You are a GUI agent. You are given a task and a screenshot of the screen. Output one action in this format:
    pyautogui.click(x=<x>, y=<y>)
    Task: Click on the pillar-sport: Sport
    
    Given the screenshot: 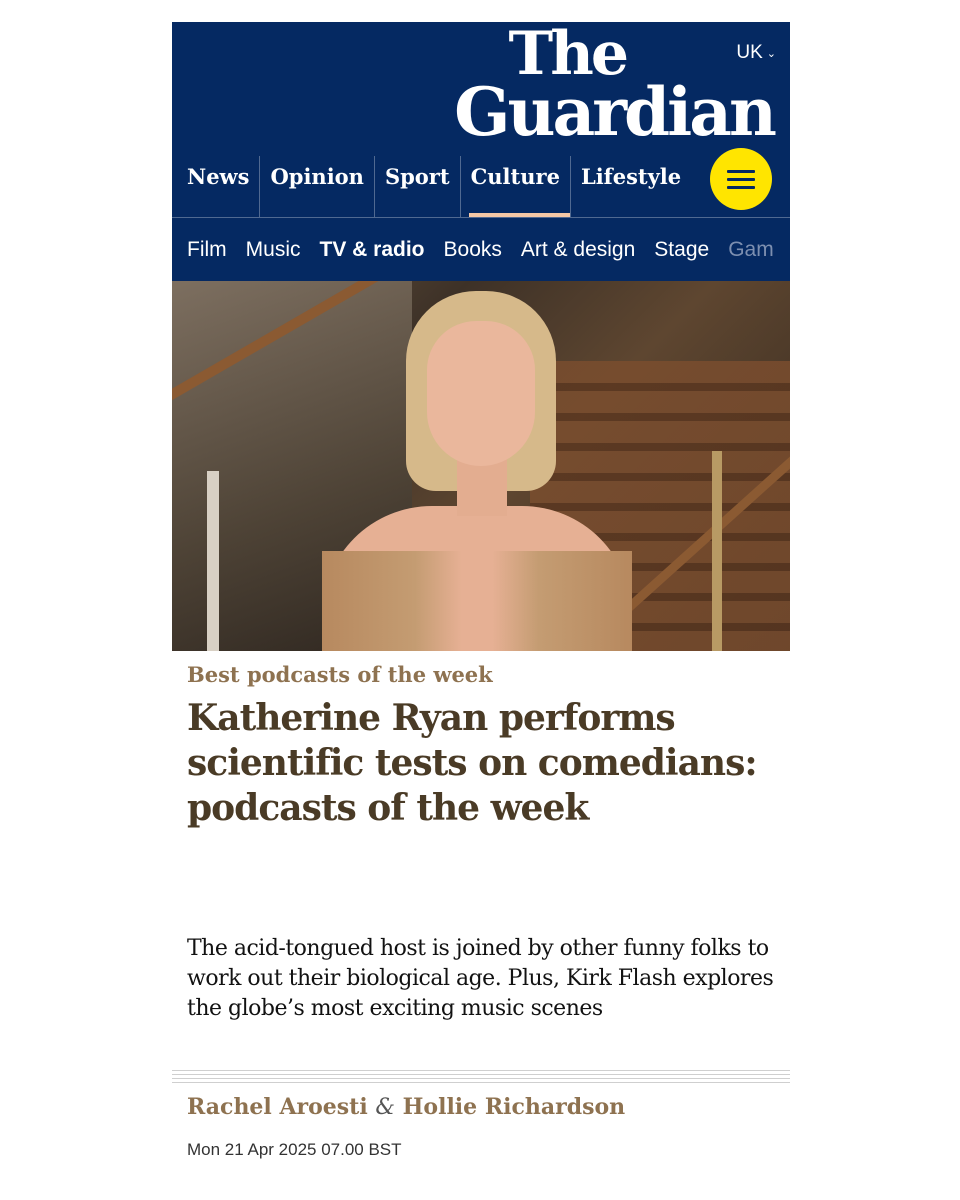 What is the action you would take?
    pyautogui.click(x=416, y=186)
    